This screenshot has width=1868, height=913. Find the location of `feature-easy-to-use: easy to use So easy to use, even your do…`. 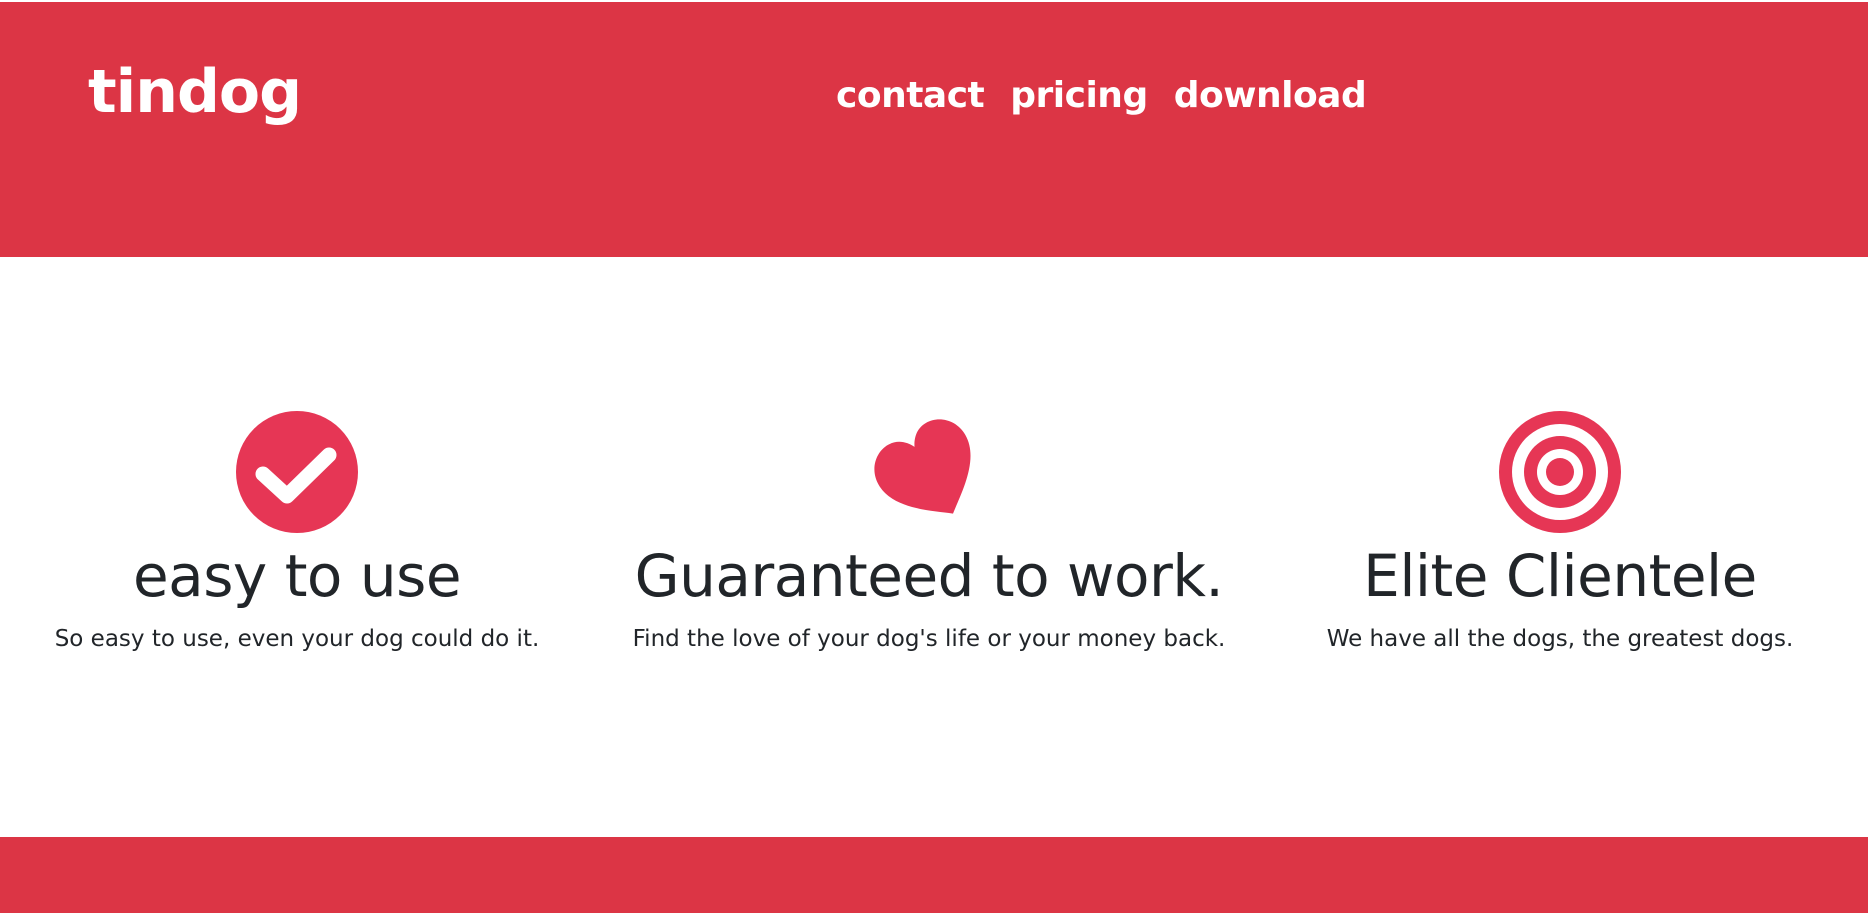

feature-easy-to-use: easy to use So easy to use, even your do… is located at coordinates (298, 532).